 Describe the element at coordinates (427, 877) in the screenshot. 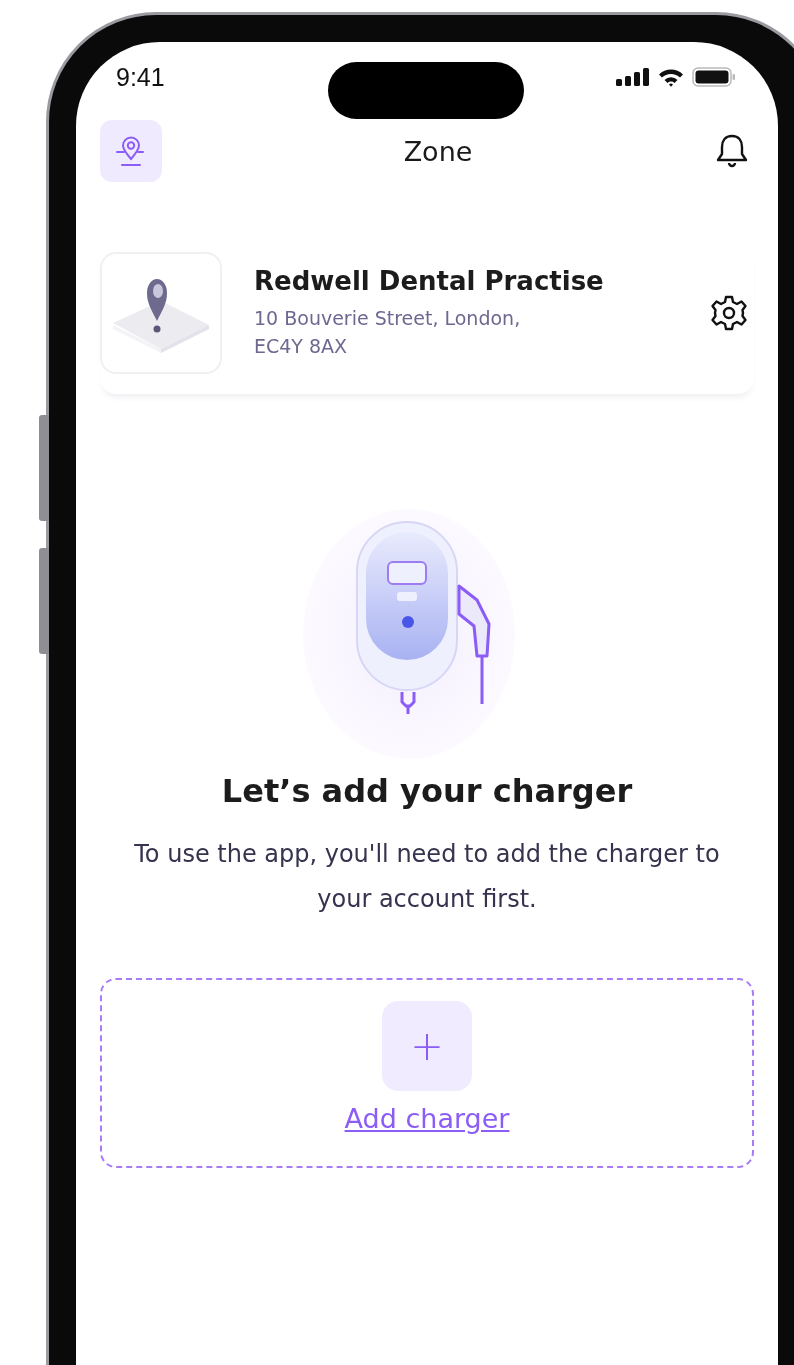

I see `empty-state-description: To use the app, you'll need to add the charger to your account first.` at that location.